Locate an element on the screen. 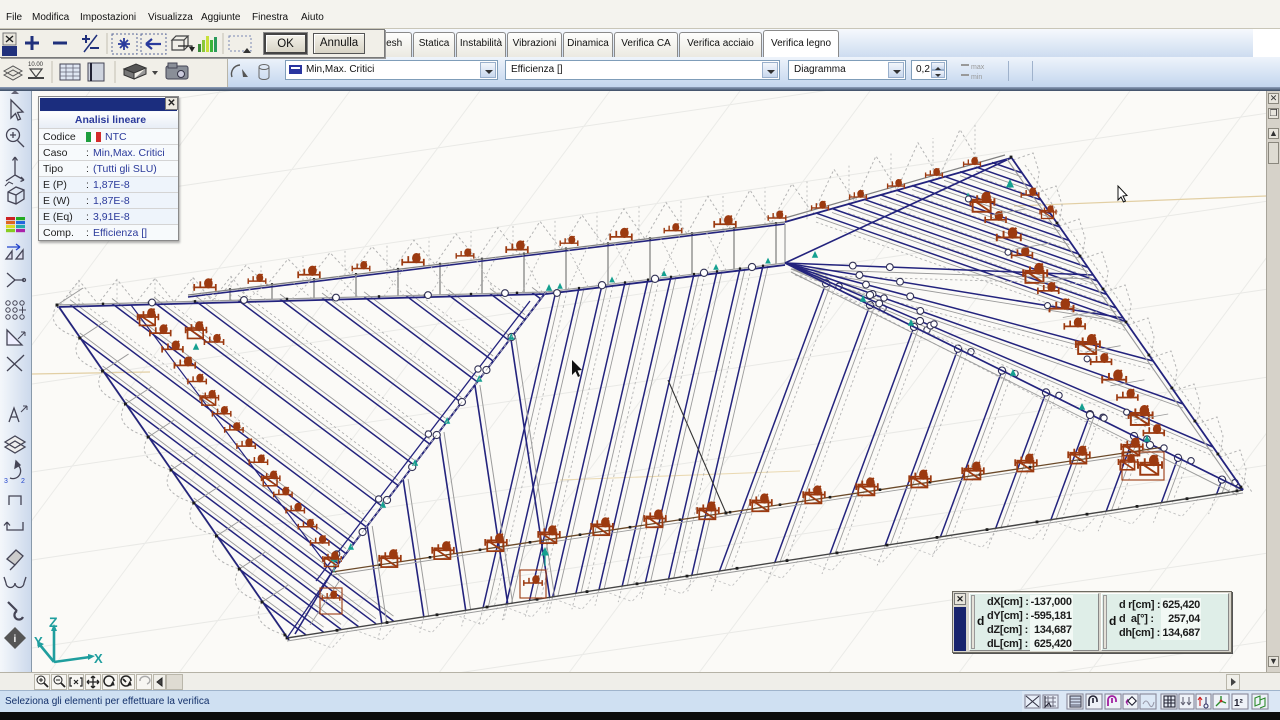 The image size is (1280, 720). svg-text: X is located at coordinates (98, 658).